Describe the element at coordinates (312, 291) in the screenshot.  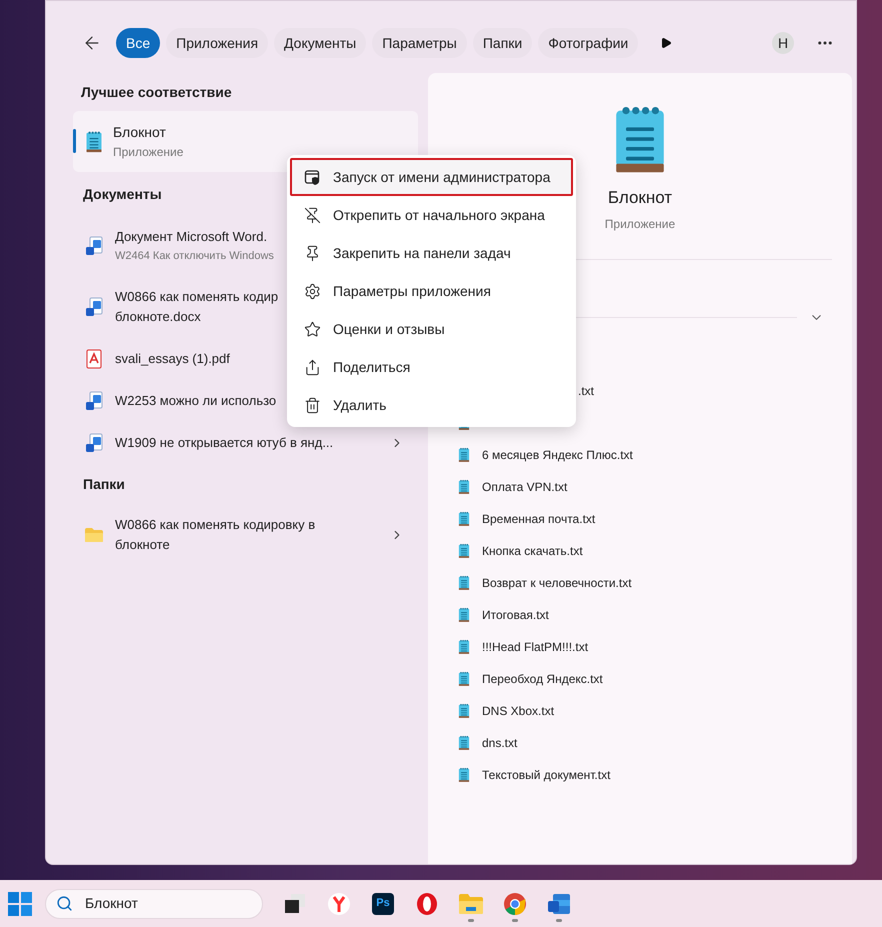
I see `settings-icon` at that location.